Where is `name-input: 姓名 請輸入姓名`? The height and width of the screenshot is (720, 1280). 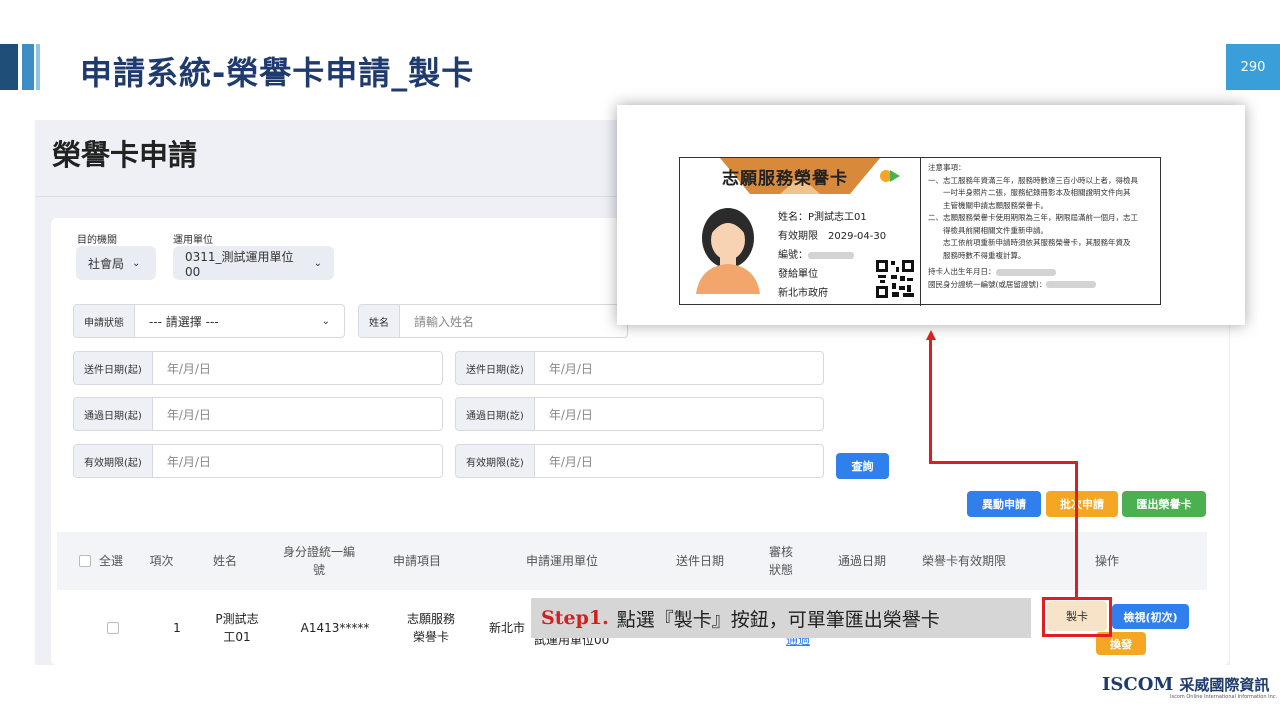 name-input: 姓名 請輸入姓名 is located at coordinates (493, 321).